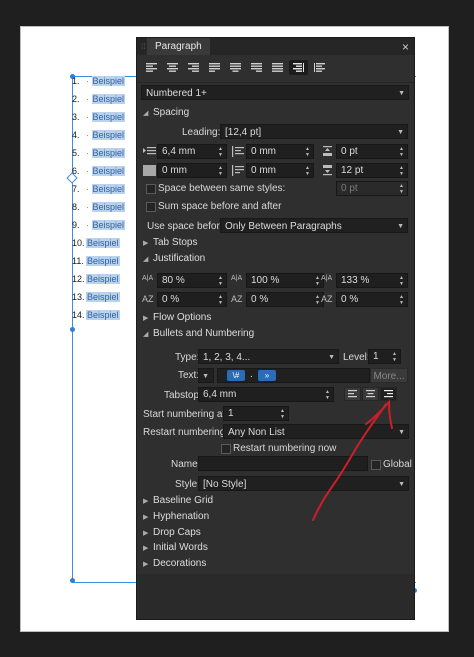 Image resolution: width=474 pixels, height=657 pixels. I want to click on annotation-arrow, so click(349, 462).